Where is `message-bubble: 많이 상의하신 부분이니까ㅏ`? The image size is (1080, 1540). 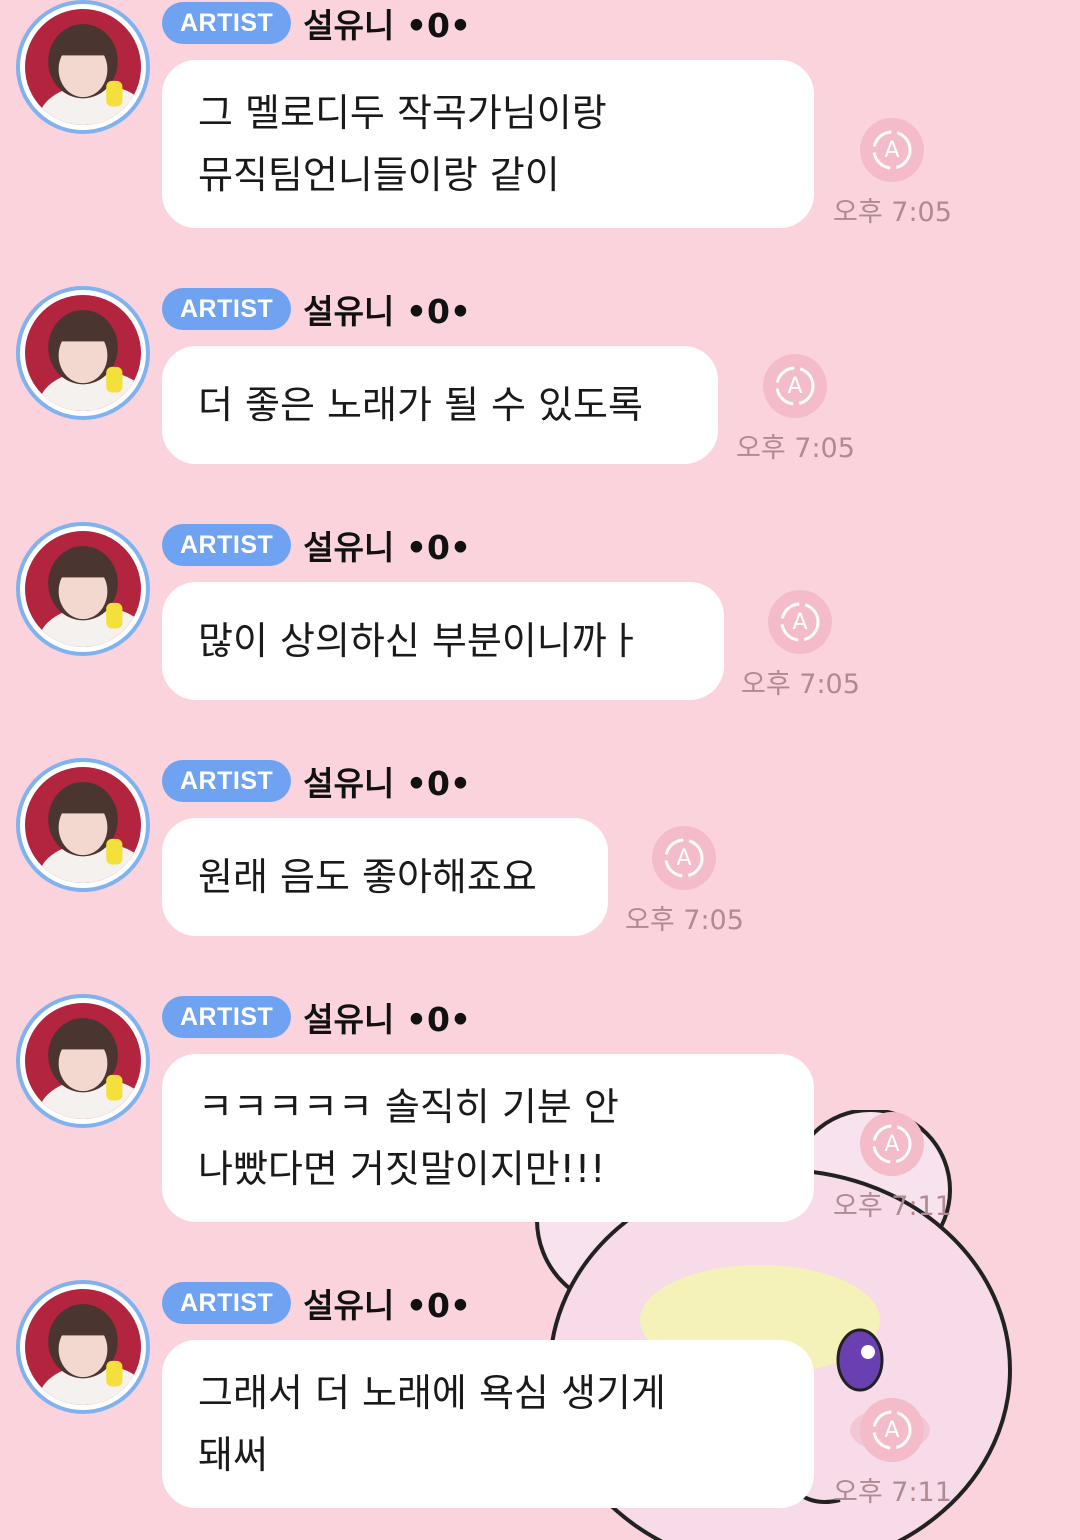
message-bubble: 많이 상의하신 부분이니까ㅏ is located at coordinates (443, 641).